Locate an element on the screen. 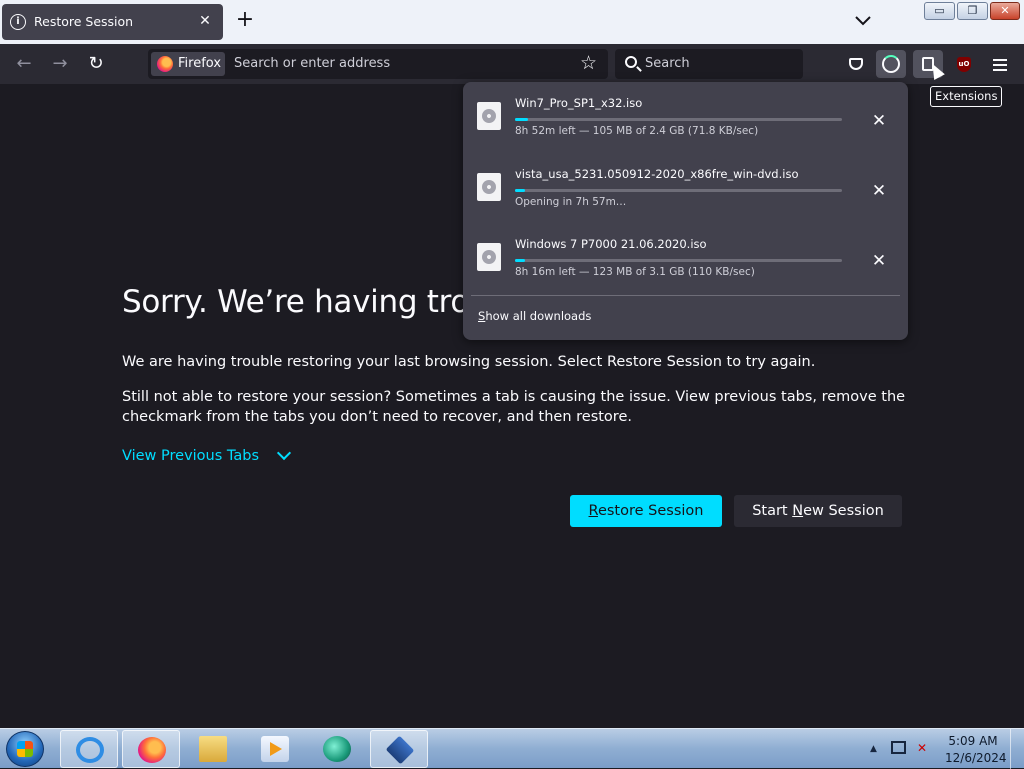  download-filename: Windows 7 P7000 21.06.2020.iso is located at coordinates (611, 244).